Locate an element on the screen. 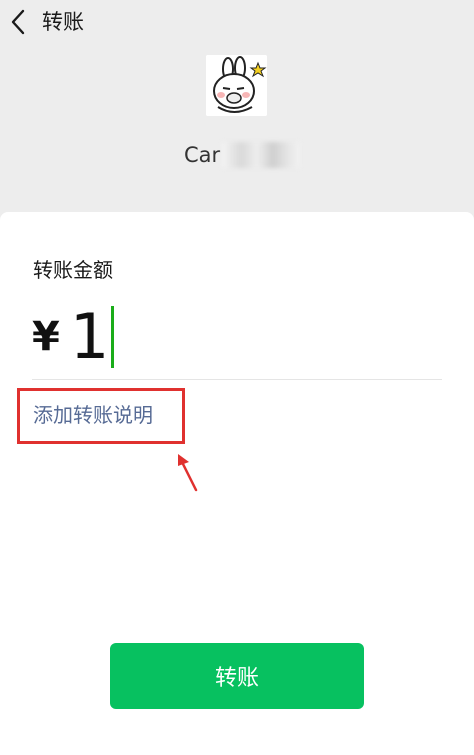  avatar is located at coordinates (236, 85).